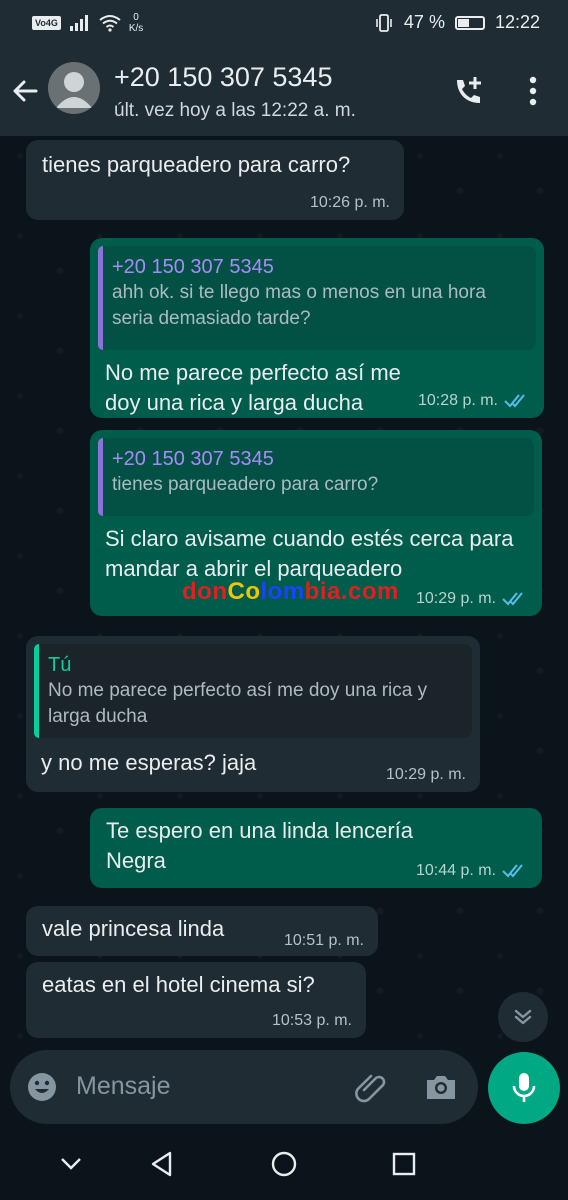 The width and height of the screenshot is (568, 1200). Describe the element at coordinates (235, 110) in the screenshot. I see `last-seen: últ. vez hoy a las 12:22 a. m.` at that location.